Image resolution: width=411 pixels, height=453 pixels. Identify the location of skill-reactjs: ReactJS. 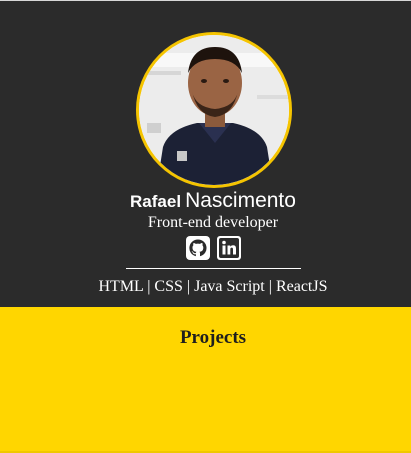
(301, 286).